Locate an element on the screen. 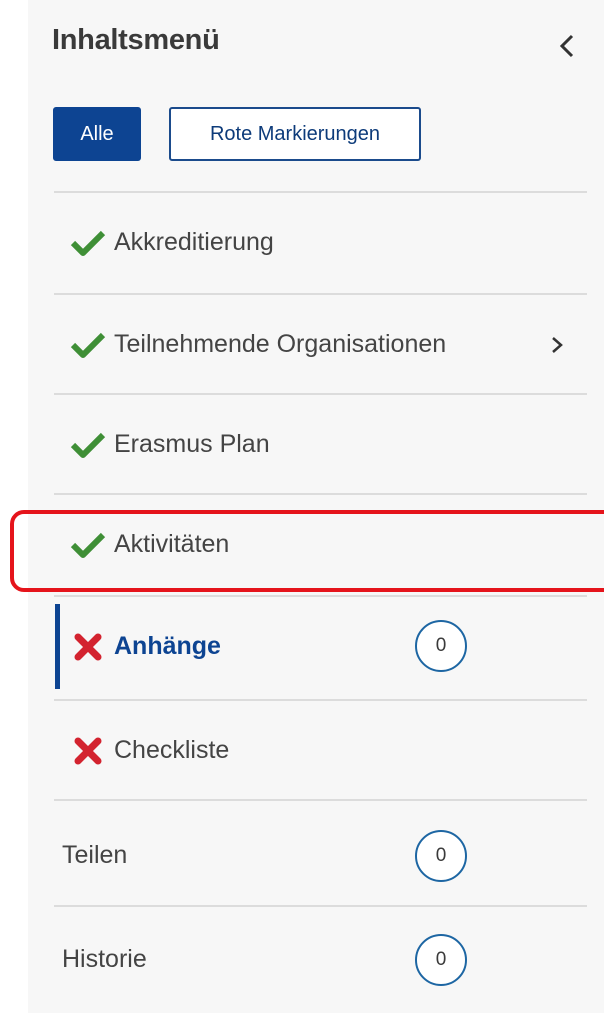 The height and width of the screenshot is (1013, 604). menu-item-label: Akkreditierung is located at coordinates (194, 242).